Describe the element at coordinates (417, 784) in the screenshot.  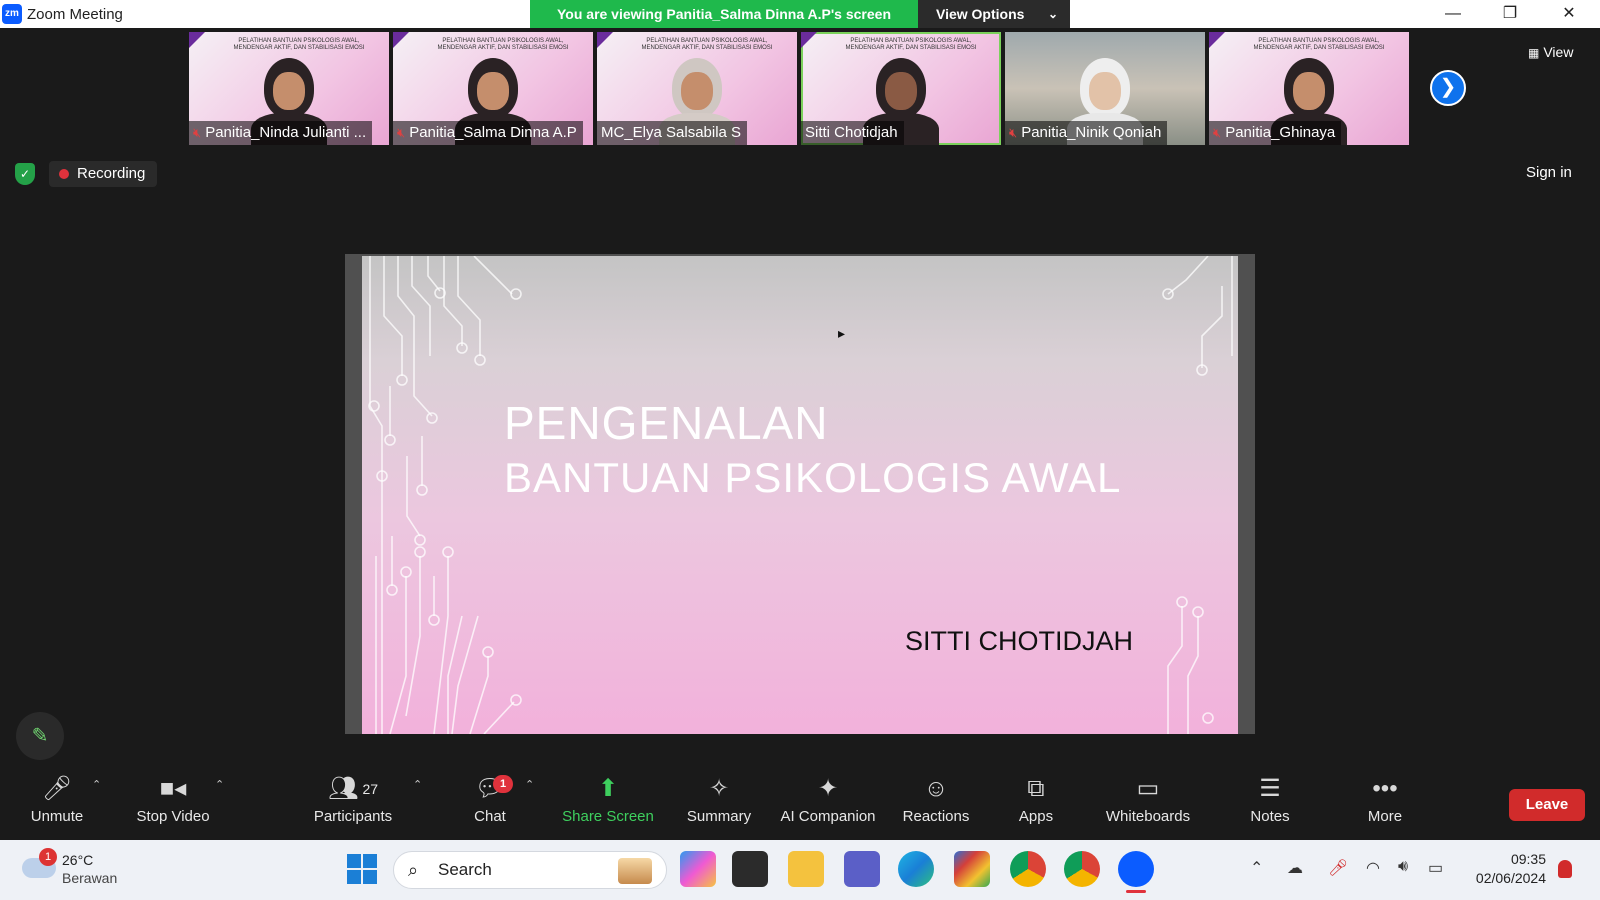
I see `participants-options-caret-icon: ⌃` at that location.